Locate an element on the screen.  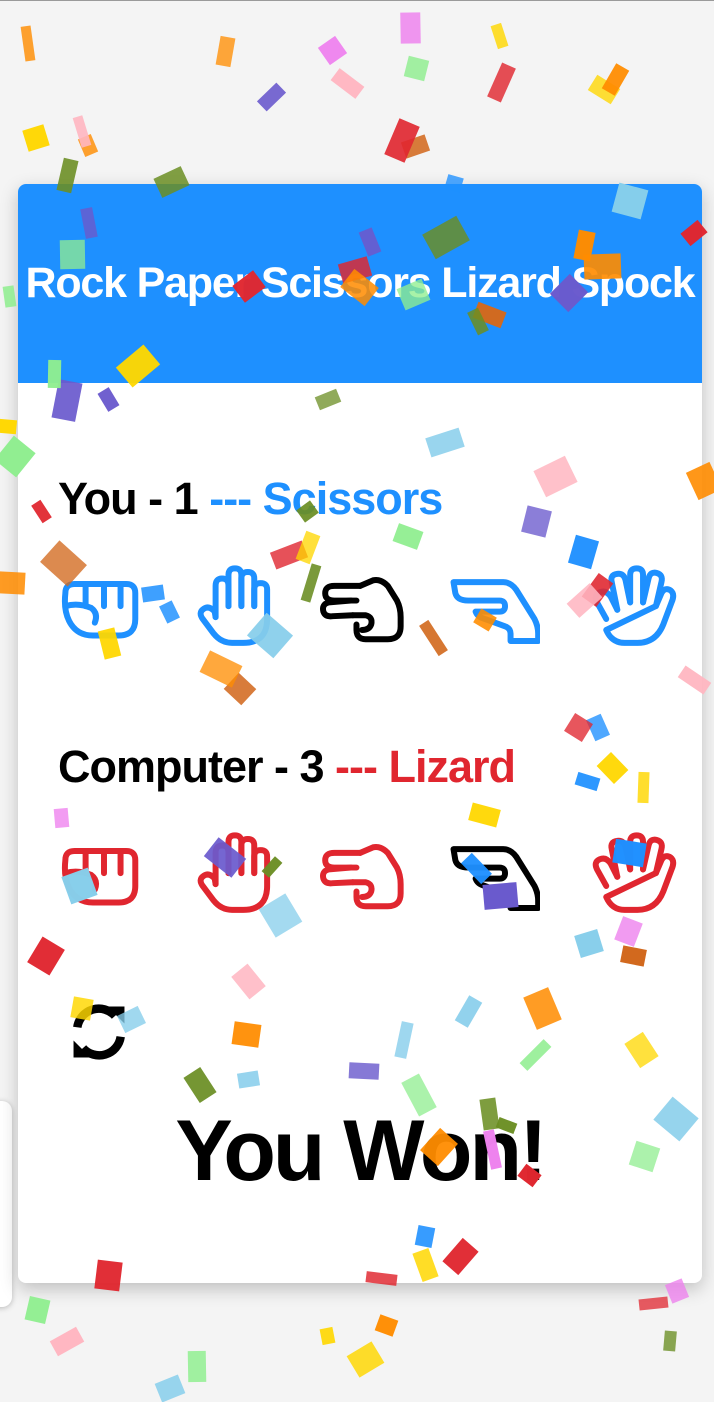
computer-name: Computer is located at coordinates (160, 766).